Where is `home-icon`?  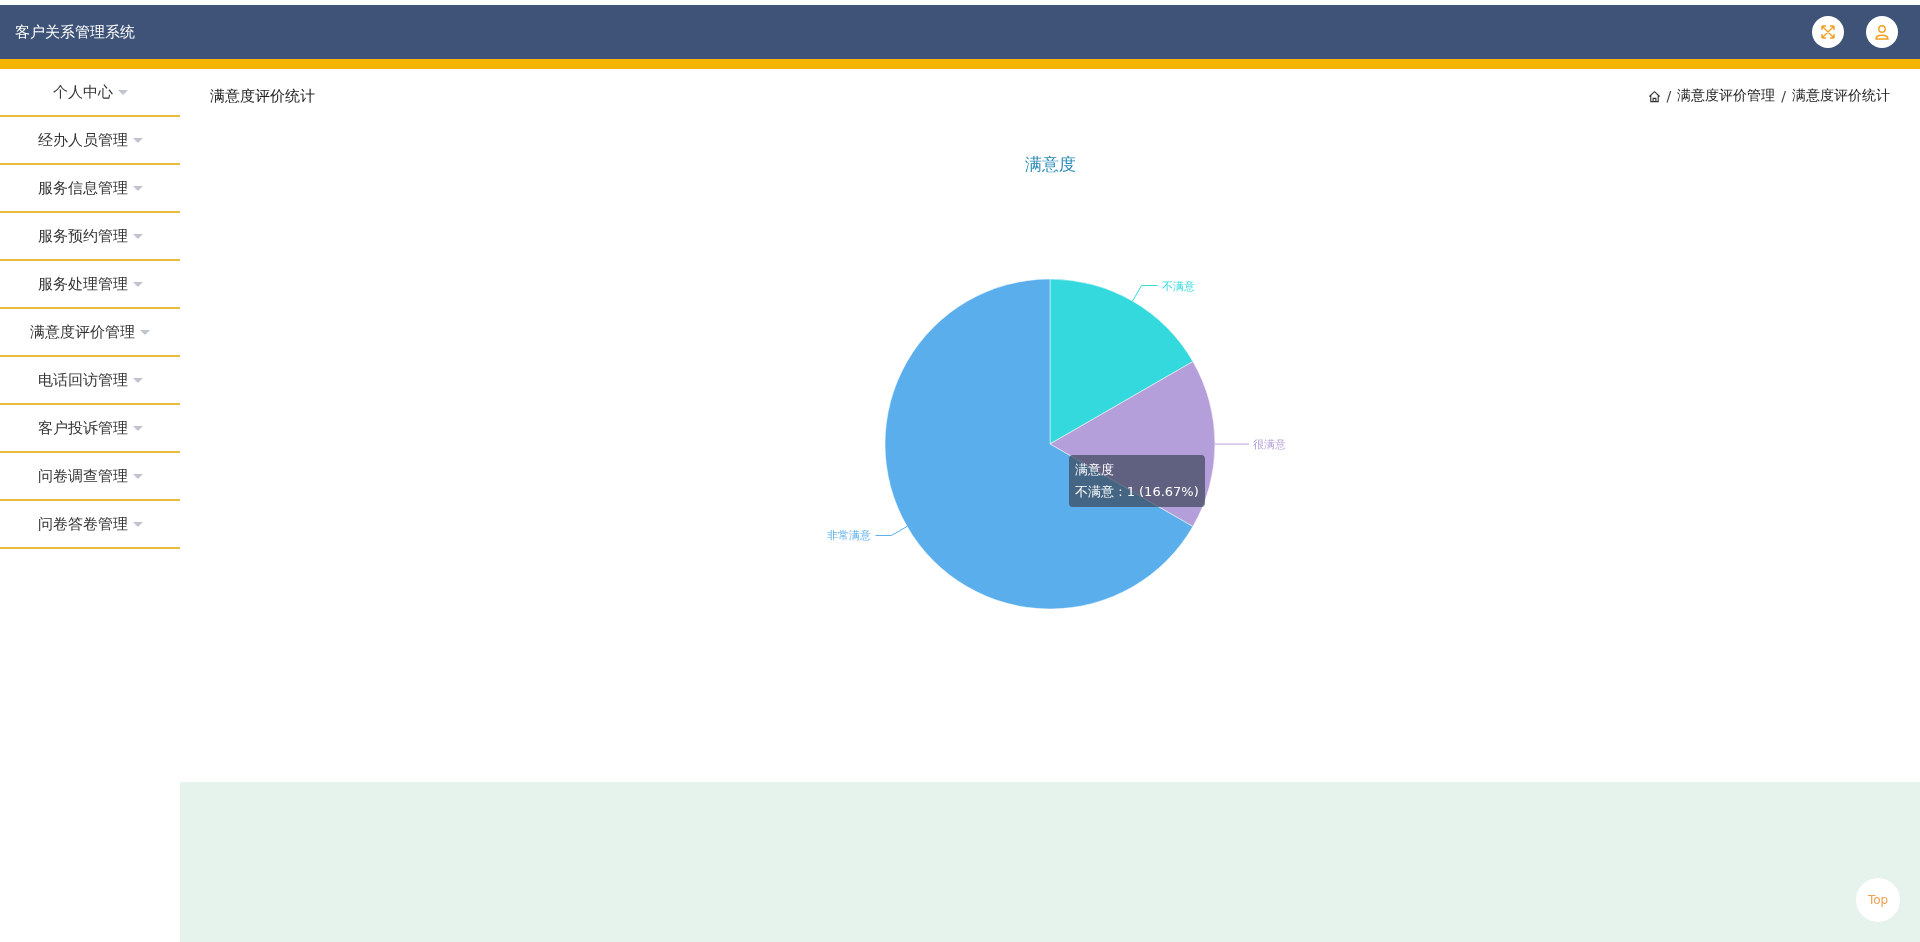 home-icon is located at coordinates (1654, 96).